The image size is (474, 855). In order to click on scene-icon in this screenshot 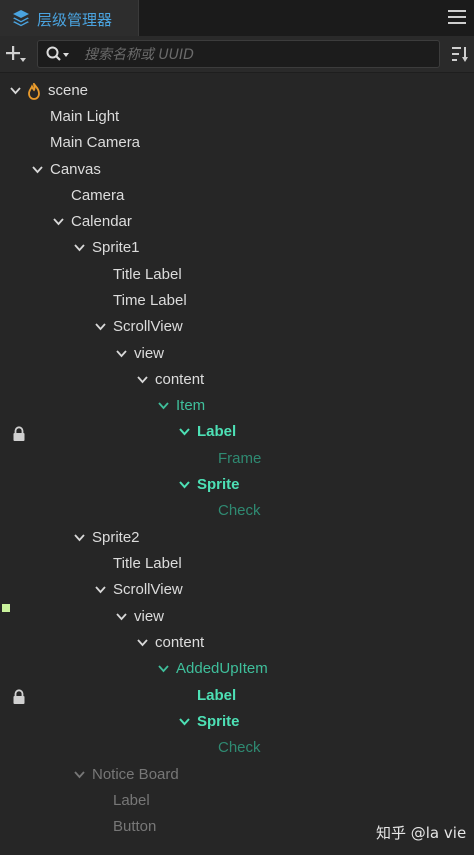, I will do `click(34, 91)`.